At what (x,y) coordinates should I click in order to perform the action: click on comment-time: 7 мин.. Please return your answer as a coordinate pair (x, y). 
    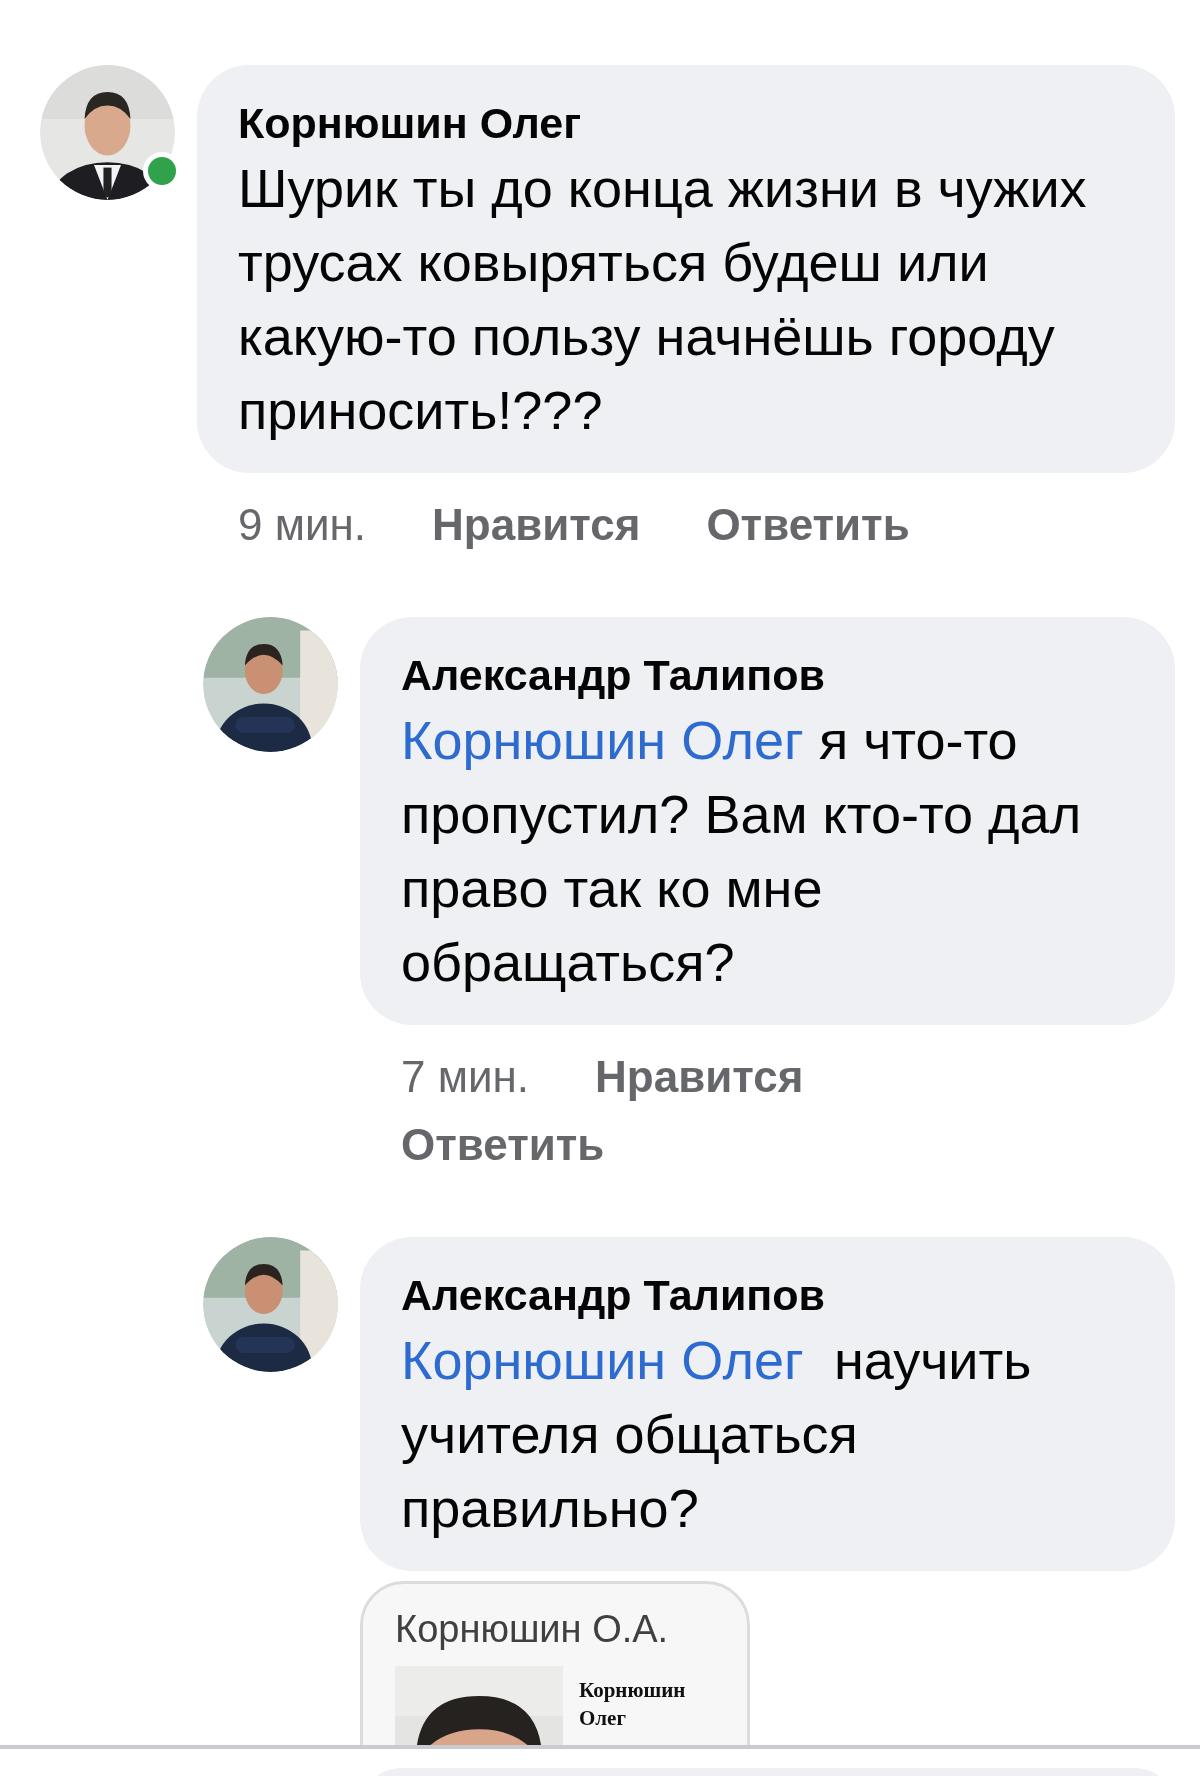
    Looking at the image, I should click on (465, 1077).